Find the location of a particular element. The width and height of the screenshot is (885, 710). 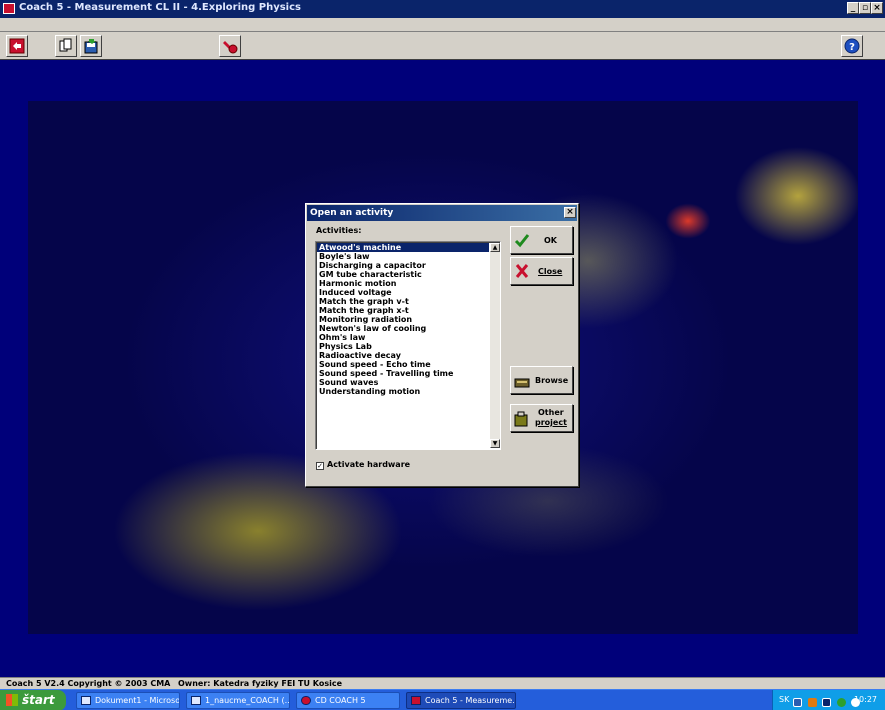

list-item: Match the graph v-t is located at coordinates (403, 301).